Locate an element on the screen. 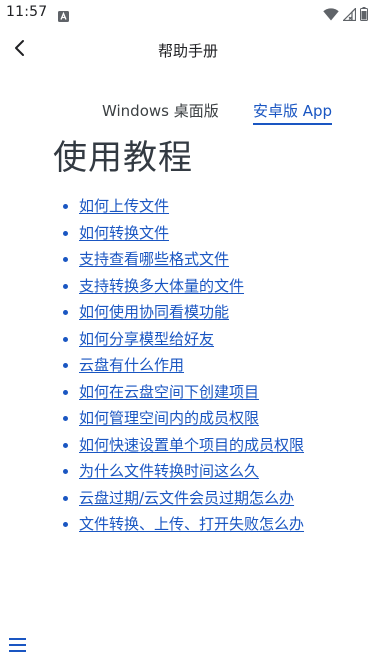 This screenshot has height=668, width=376. menu-button is located at coordinates (19, 646).